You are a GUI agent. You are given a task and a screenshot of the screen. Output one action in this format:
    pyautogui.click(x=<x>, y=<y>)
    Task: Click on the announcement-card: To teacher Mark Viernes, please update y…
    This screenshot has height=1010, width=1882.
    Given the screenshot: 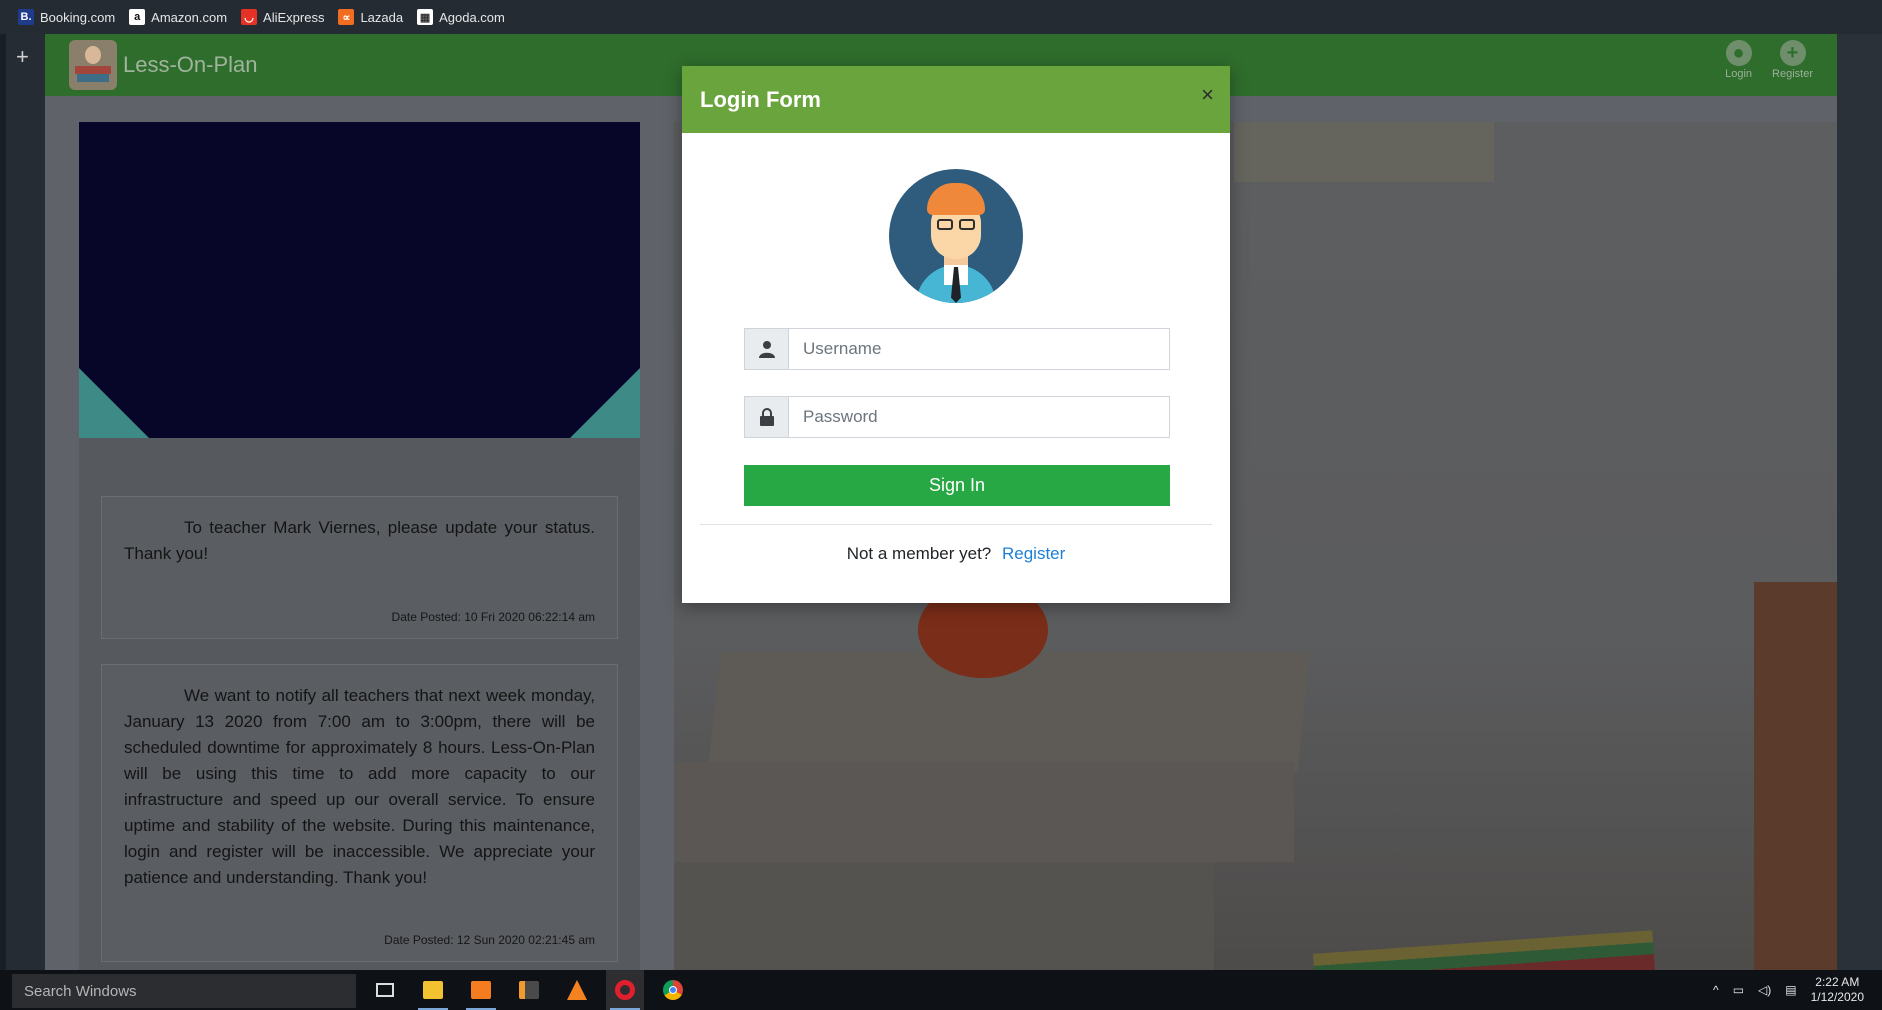 What is the action you would take?
    pyautogui.click(x=359, y=567)
    